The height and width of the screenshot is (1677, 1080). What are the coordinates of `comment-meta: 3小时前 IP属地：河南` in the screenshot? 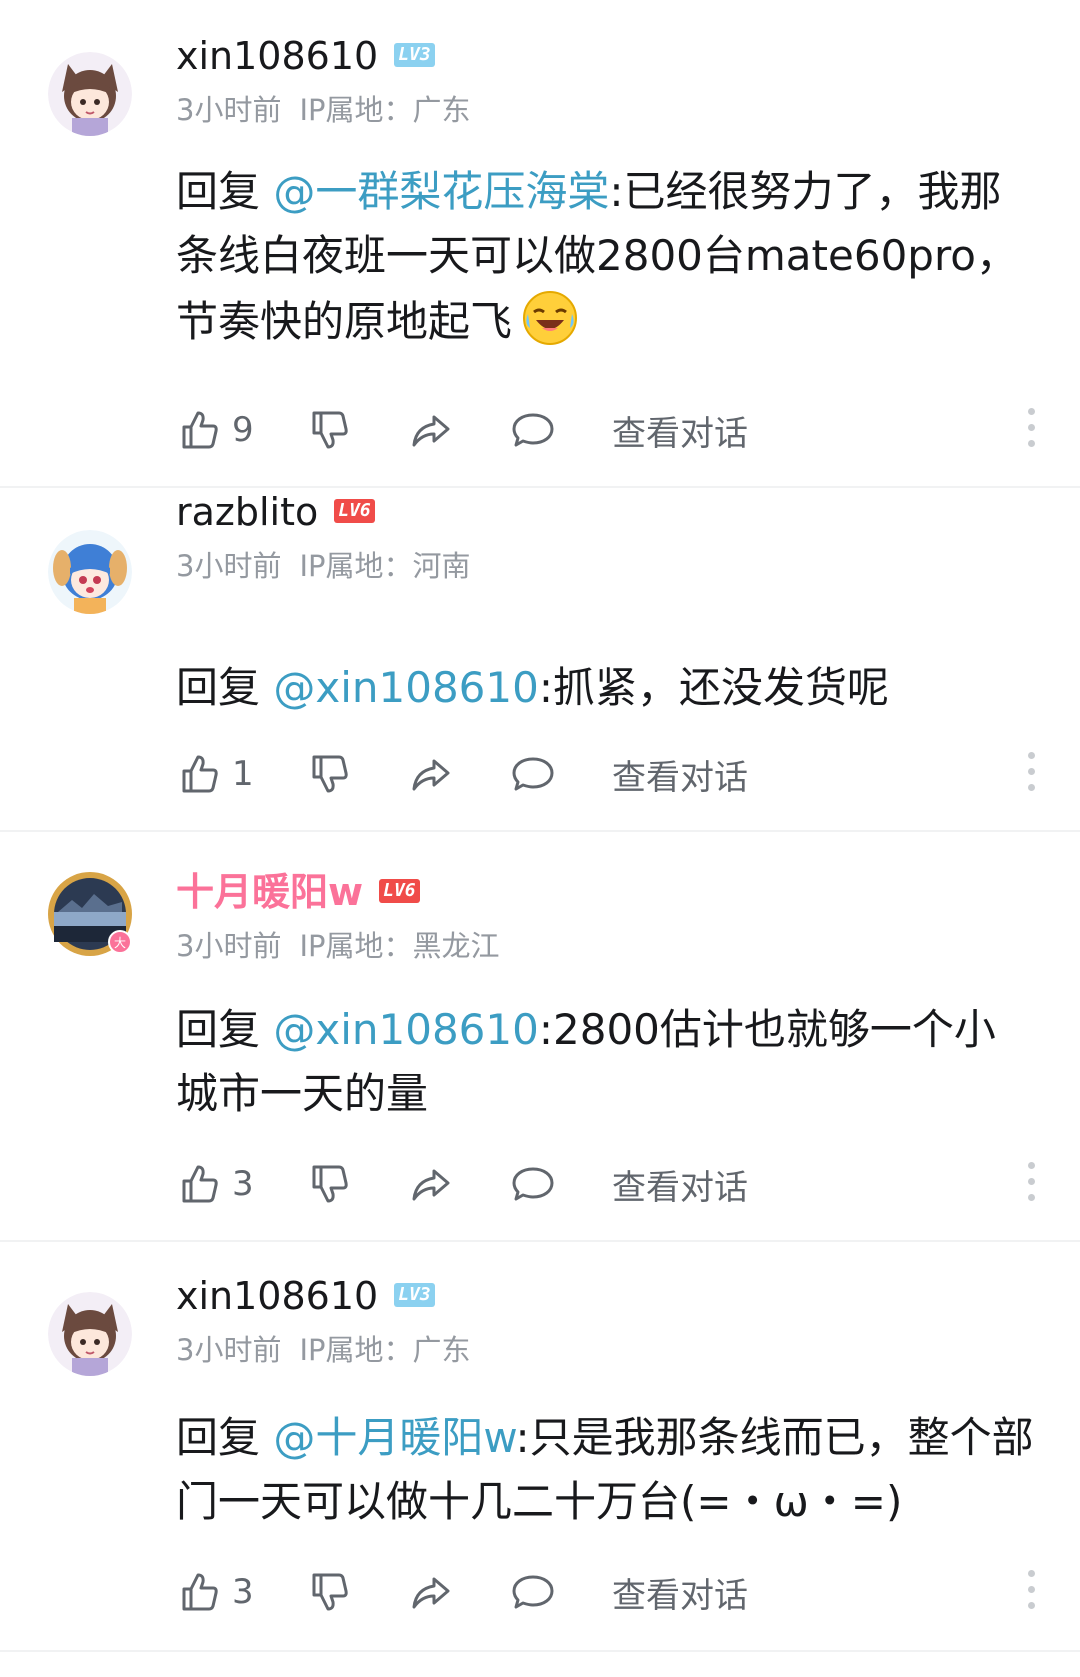 It's located at (323, 566).